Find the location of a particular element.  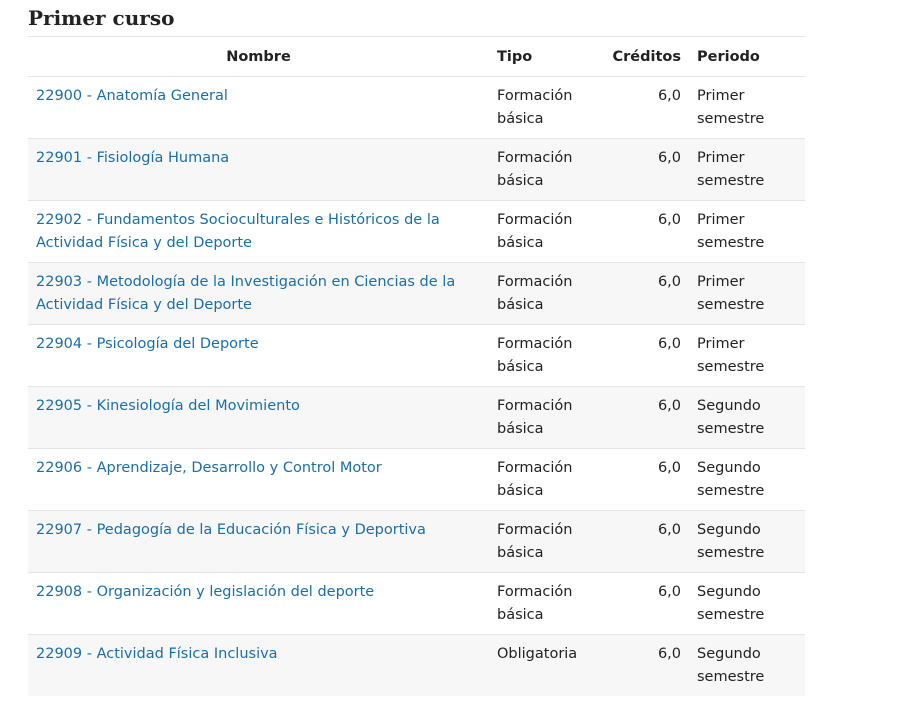

course-name-cell: 22900 - Anatomía General is located at coordinates (258, 107).